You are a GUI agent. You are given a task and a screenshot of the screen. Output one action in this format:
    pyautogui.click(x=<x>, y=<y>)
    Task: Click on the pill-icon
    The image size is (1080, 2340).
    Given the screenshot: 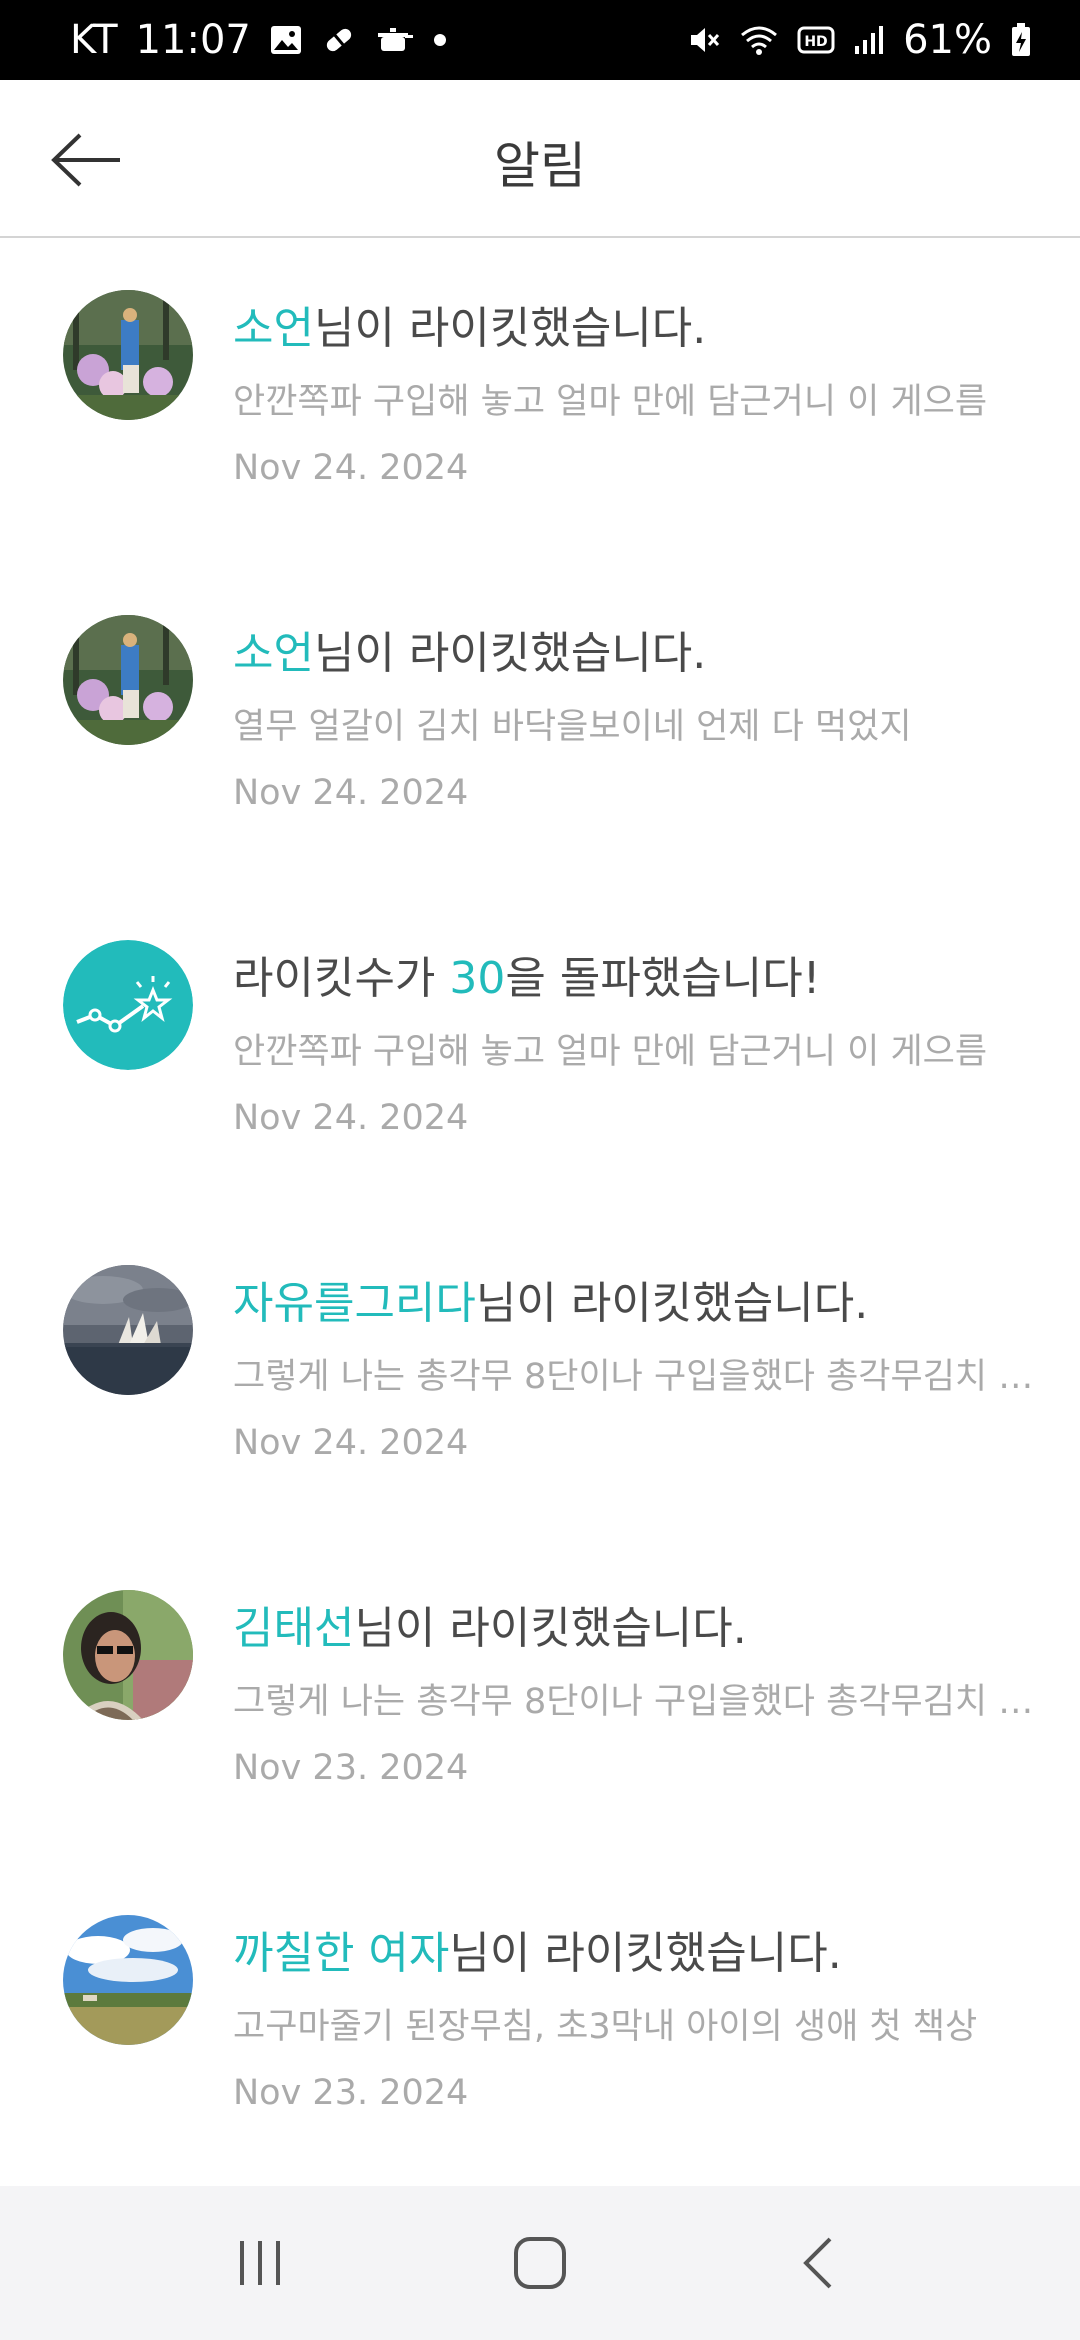 What is the action you would take?
    pyautogui.click(x=339, y=40)
    